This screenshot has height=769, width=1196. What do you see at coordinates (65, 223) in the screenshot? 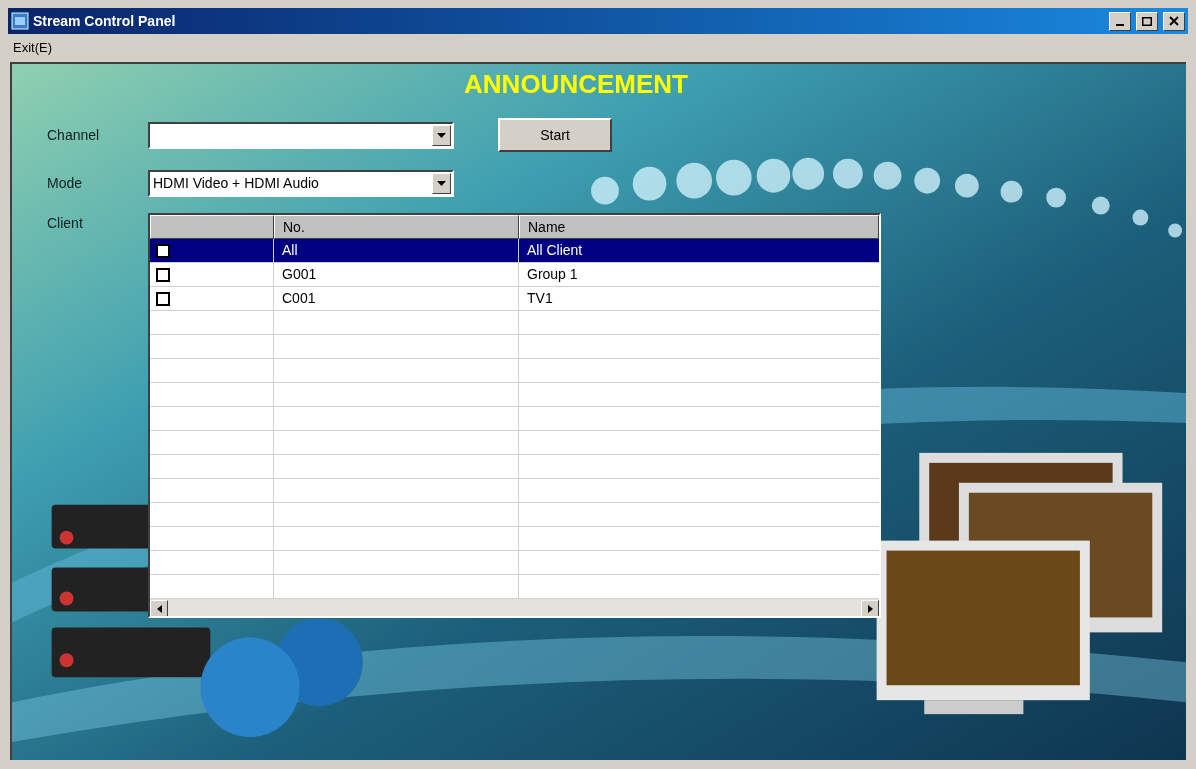
I see `client-label: Client` at bounding box center [65, 223].